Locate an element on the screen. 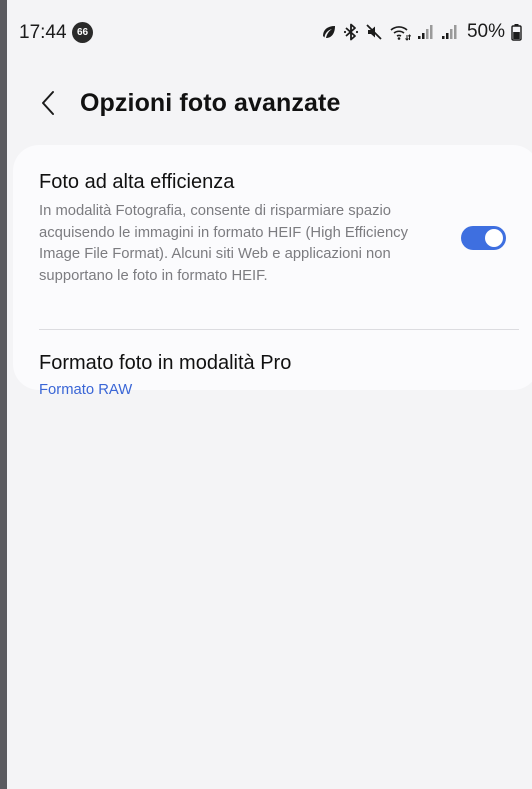  wifi-icon is located at coordinates (400, 32).